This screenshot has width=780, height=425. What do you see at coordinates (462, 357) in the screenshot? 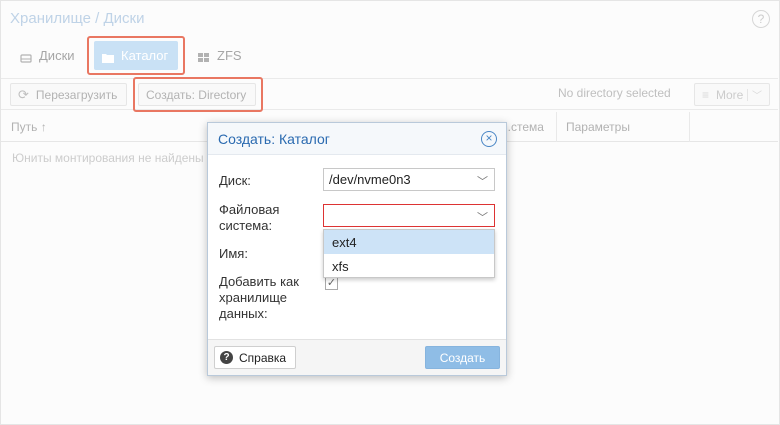
I see `create-button: Создать` at bounding box center [462, 357].